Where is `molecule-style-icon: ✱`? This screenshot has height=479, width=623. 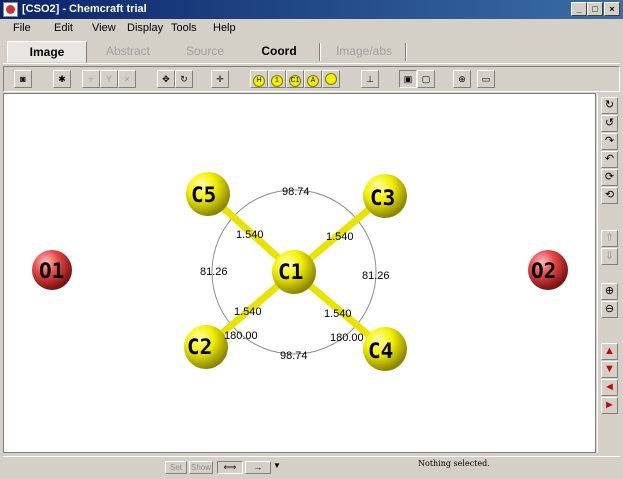 molecule-style-icon: ✱ is located at coordinates (62, 79).